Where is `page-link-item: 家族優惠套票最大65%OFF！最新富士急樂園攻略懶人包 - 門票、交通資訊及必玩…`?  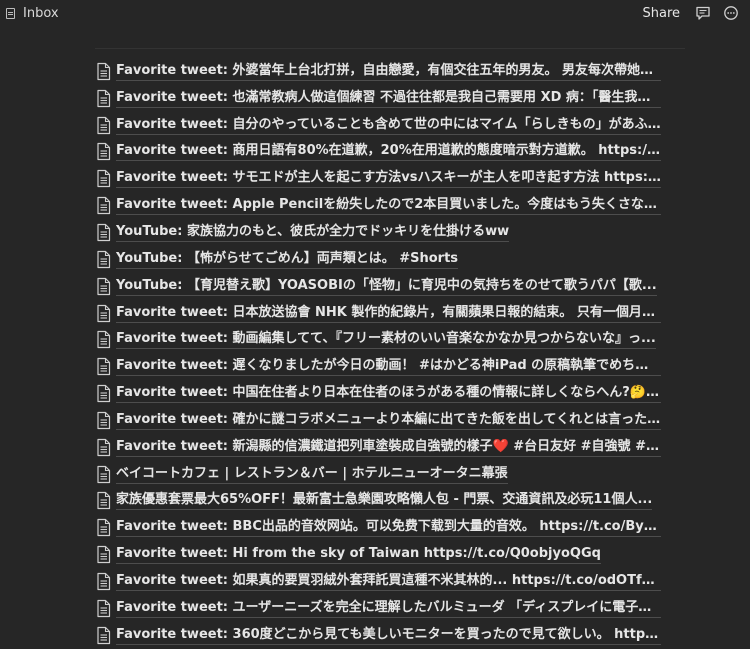 page-link-item: 家族優惠套票最大65%OFF！最新富士急樂園攻略懶人包 - 門票、交通資訊及必玩… is located at coordinates (381, 501).